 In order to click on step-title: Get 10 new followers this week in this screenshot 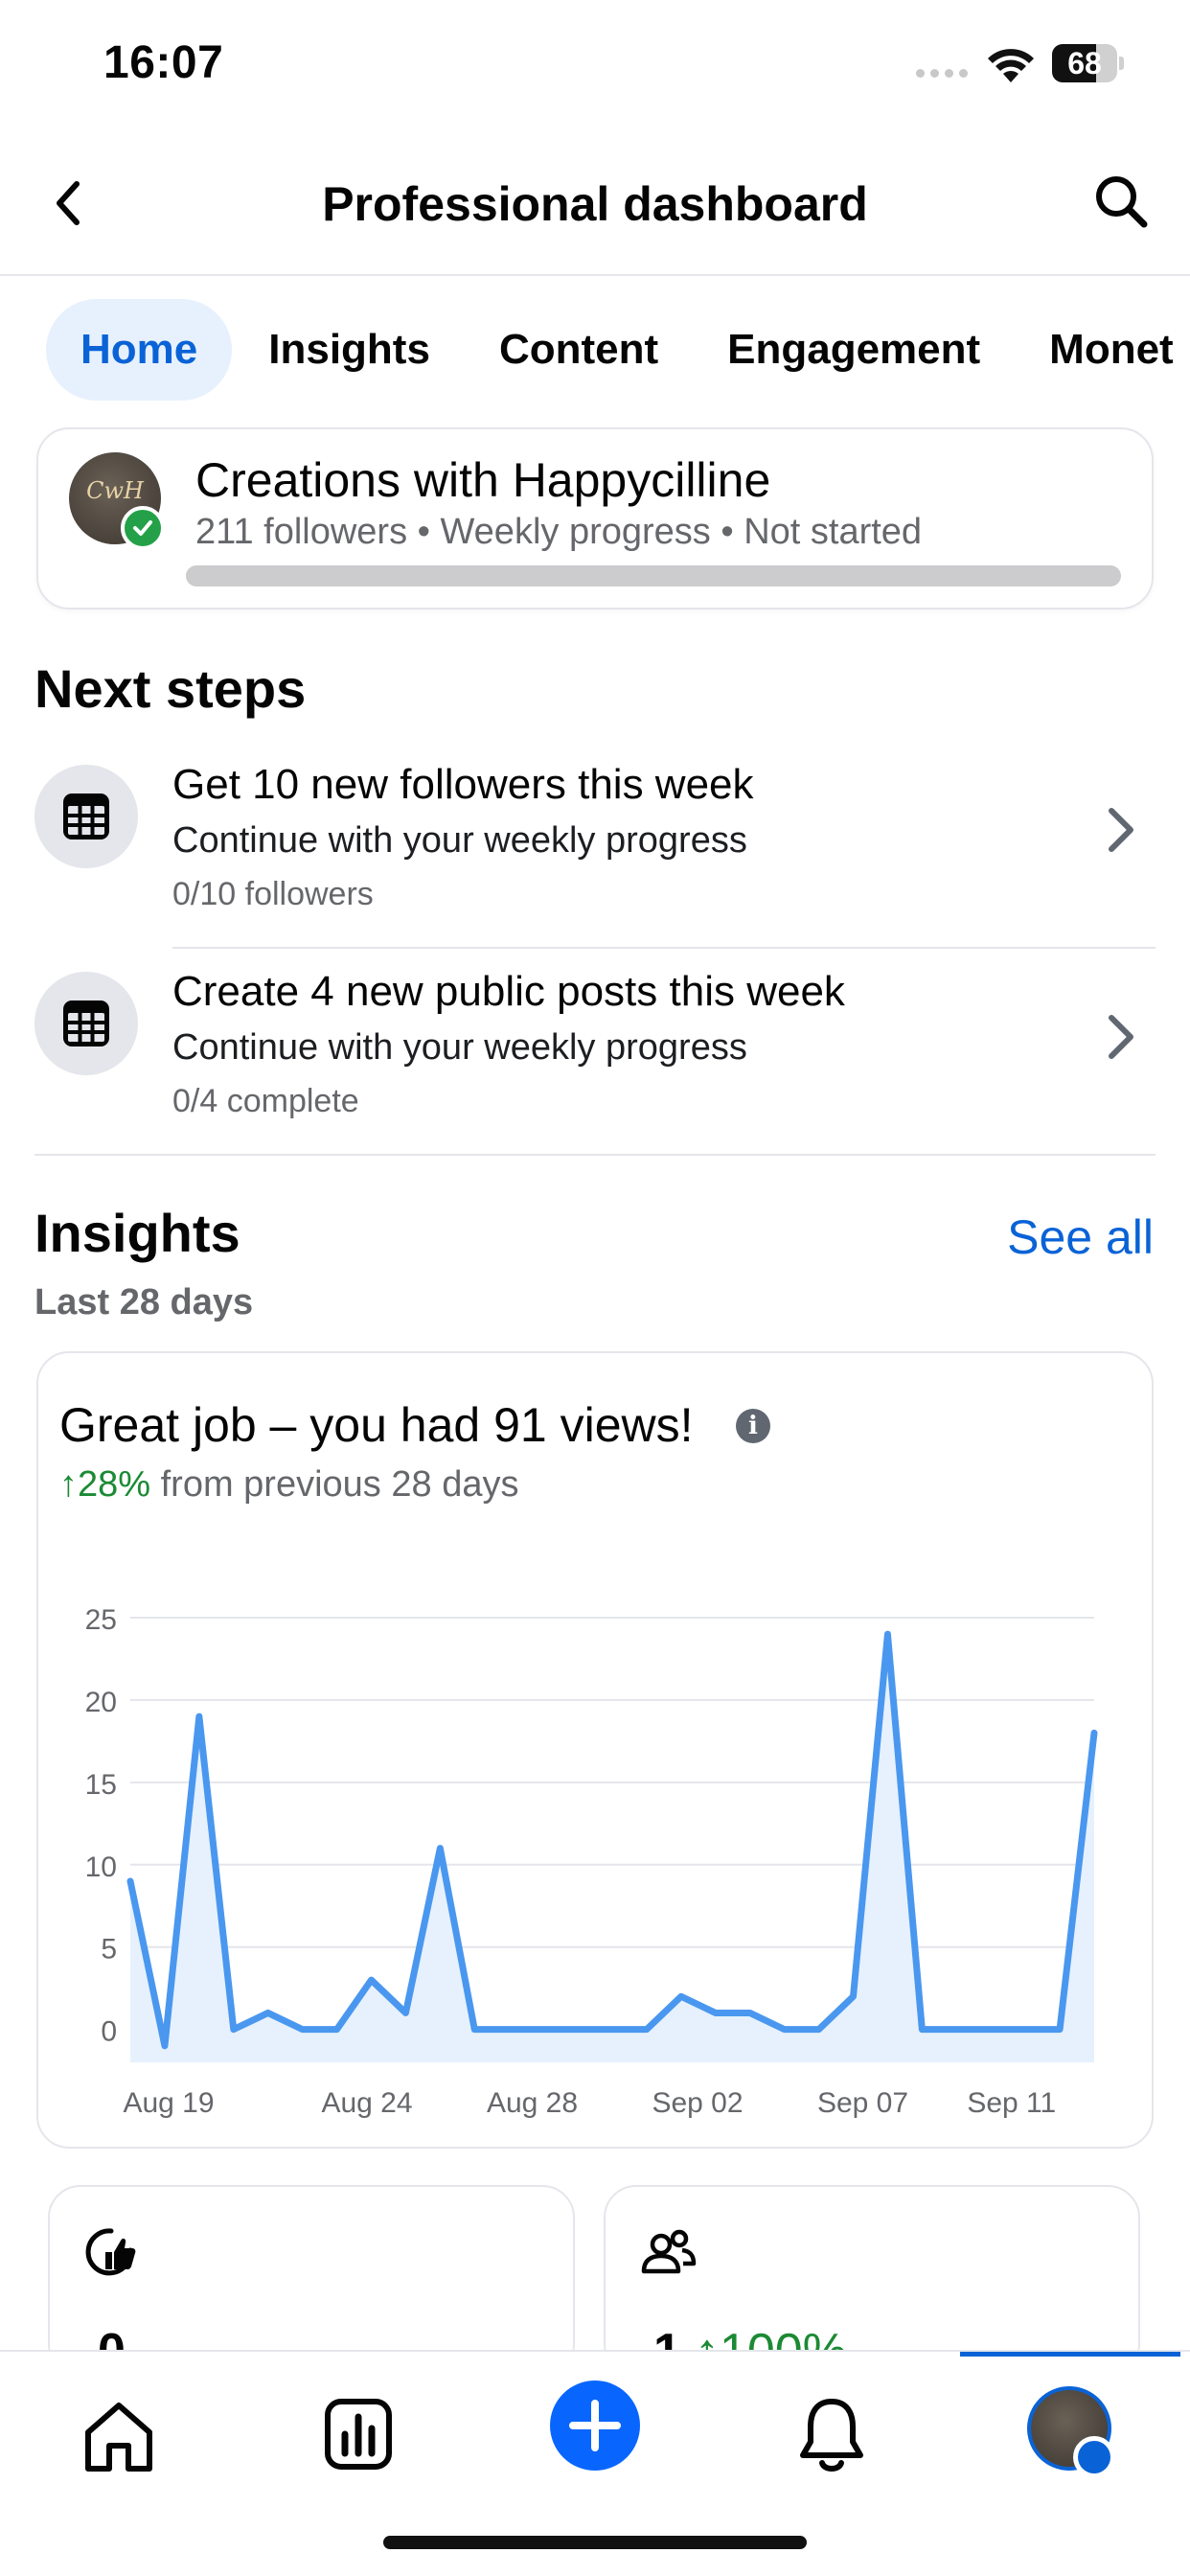, I will do `click(463, 784)`.